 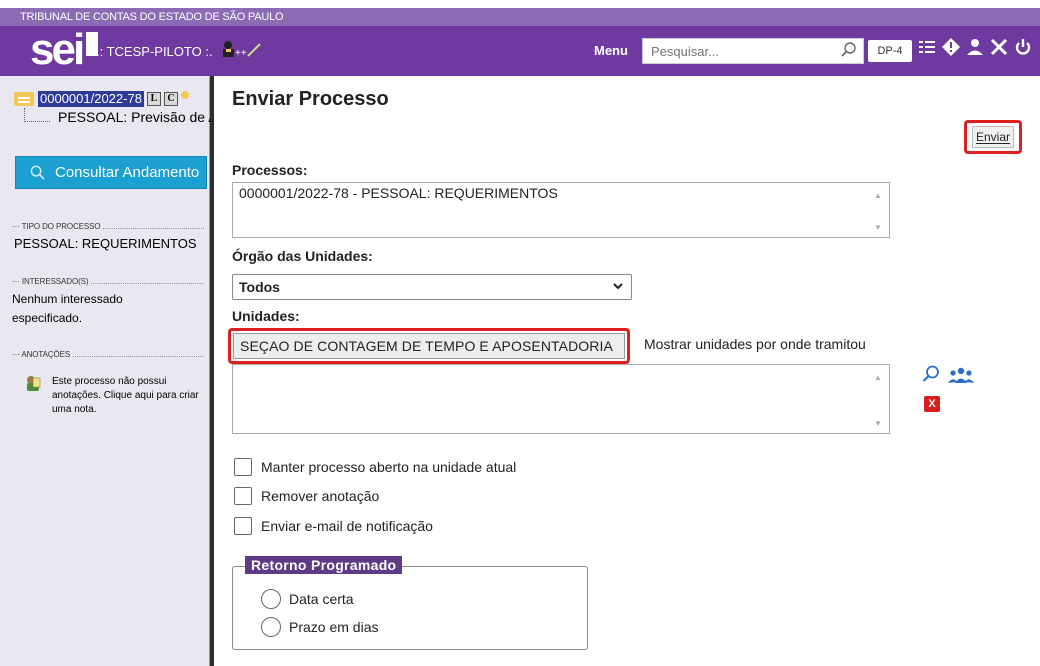 What do you see at coordinates (108, 226) in the screenshot?
I see `section-tipo-header: ··· TIPO DO PROCESSO` at bounding box center [108, 226].